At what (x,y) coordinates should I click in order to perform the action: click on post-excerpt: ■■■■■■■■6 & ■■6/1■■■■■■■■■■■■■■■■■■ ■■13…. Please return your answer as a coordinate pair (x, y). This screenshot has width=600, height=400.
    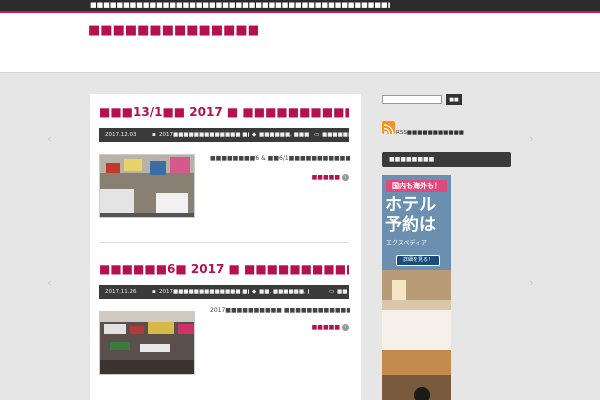
    Looking at the image, I should click on (280, 158).